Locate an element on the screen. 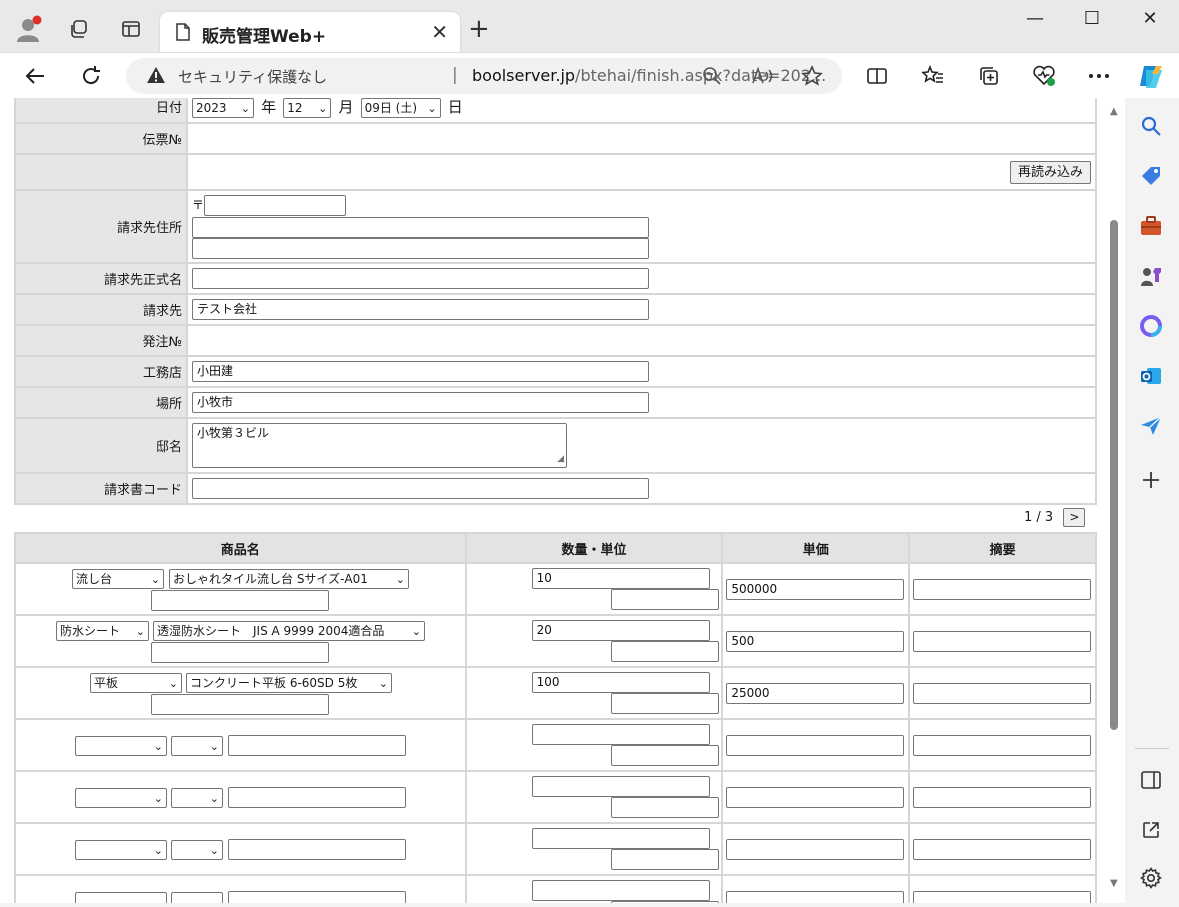 The image size is (1179, 907). send-icon is located at coordinates (1151, 426).